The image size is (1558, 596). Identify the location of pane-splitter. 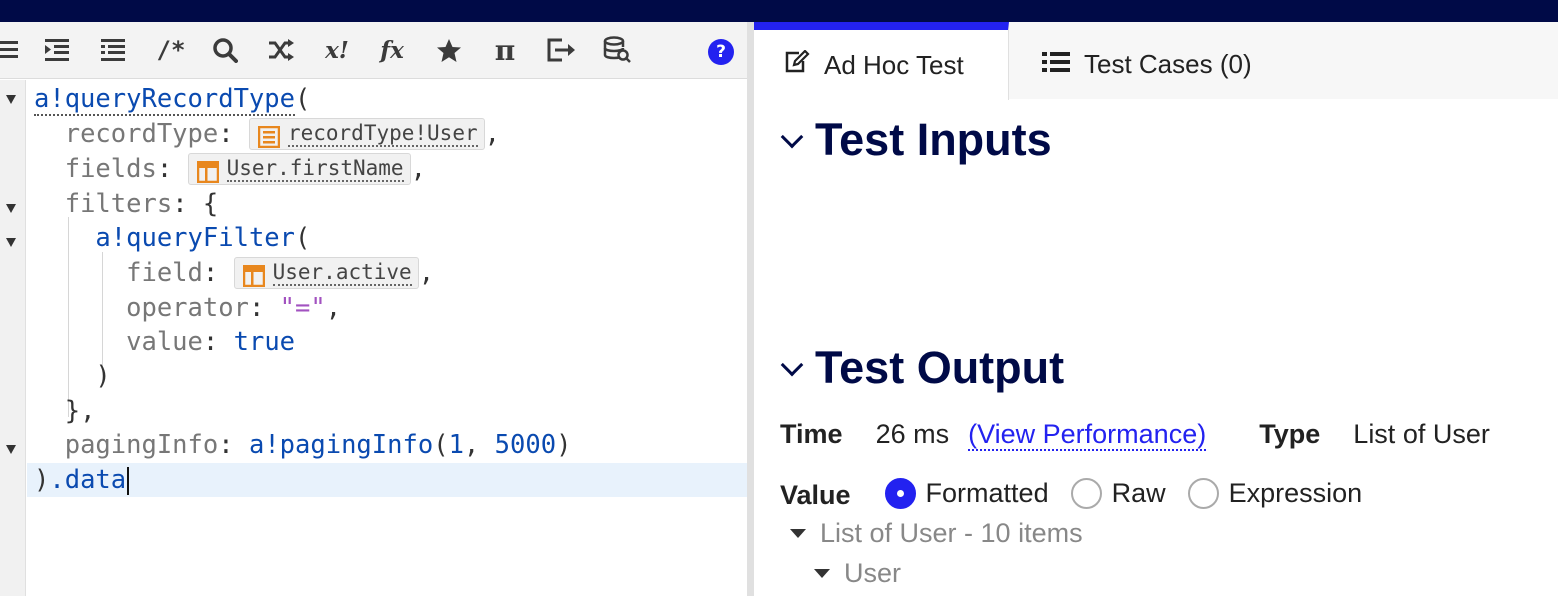
(750, 309).